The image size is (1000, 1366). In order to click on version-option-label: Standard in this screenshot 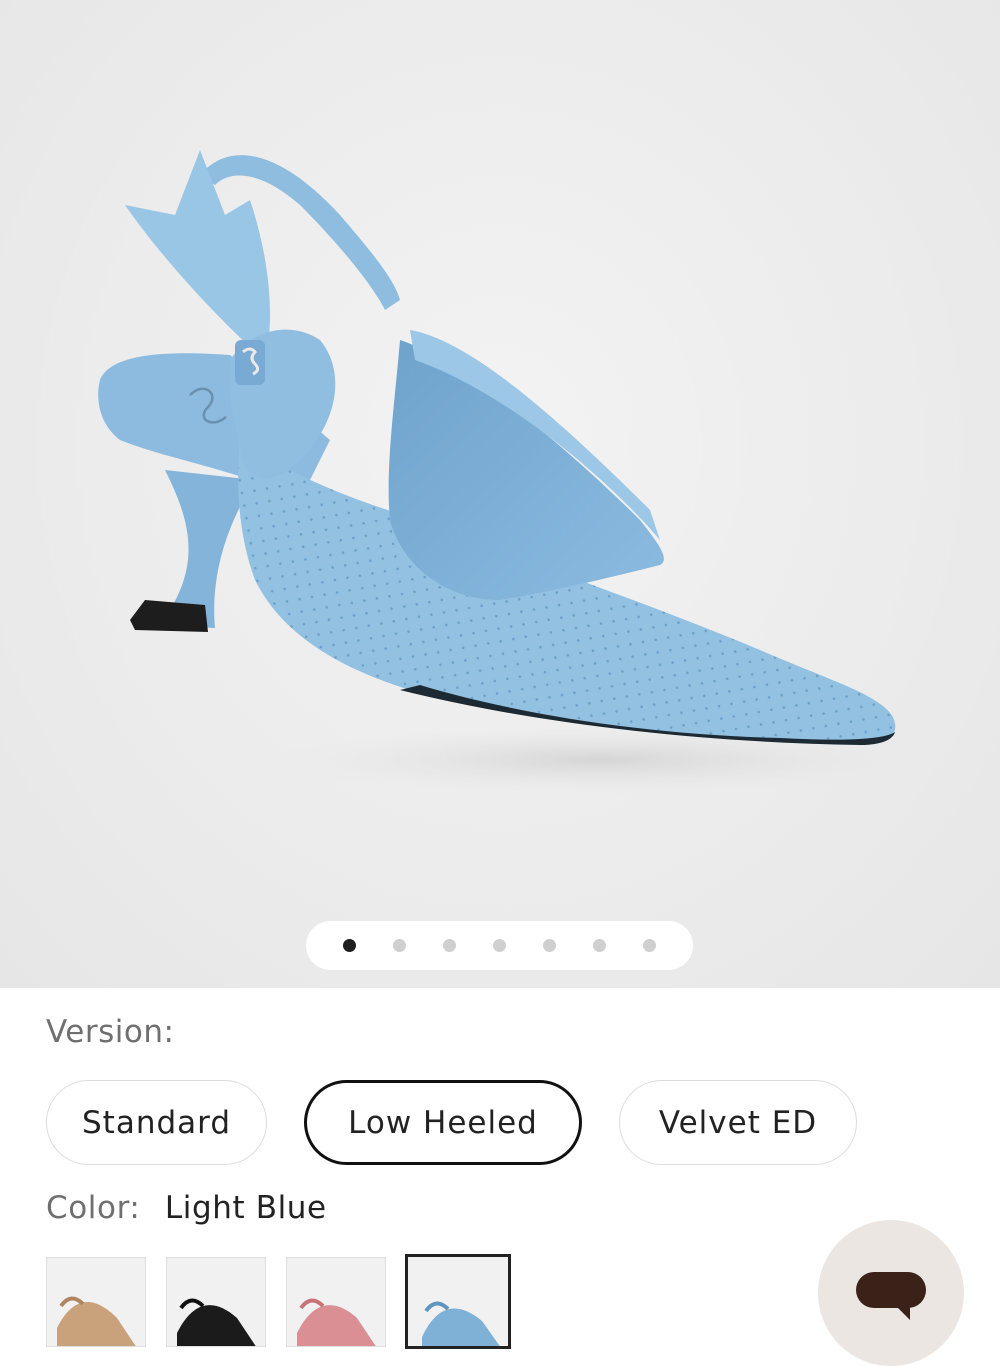, I will do `click(156, 1122)`.